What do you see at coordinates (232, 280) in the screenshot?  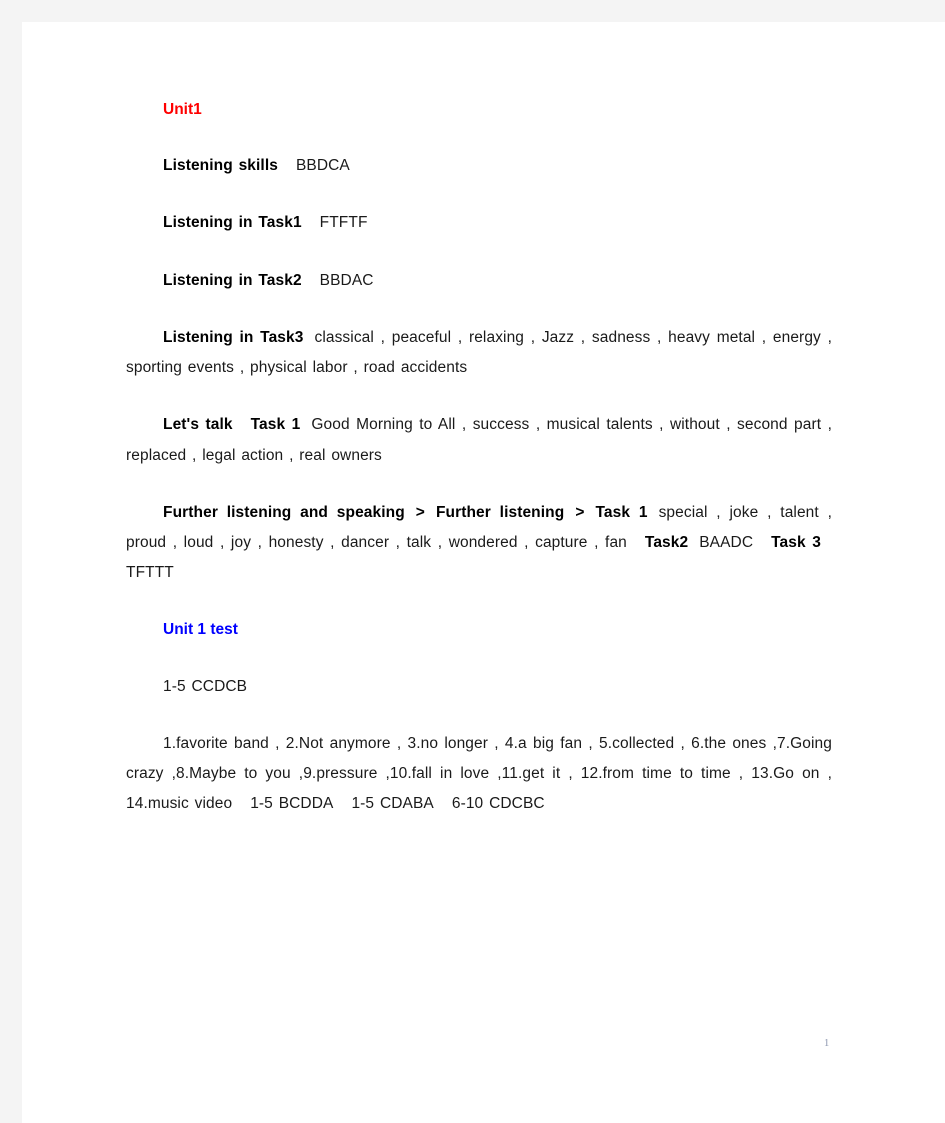 I see `listening-in-task2-label: Listening in Task2` at bounding box center [232, 280].